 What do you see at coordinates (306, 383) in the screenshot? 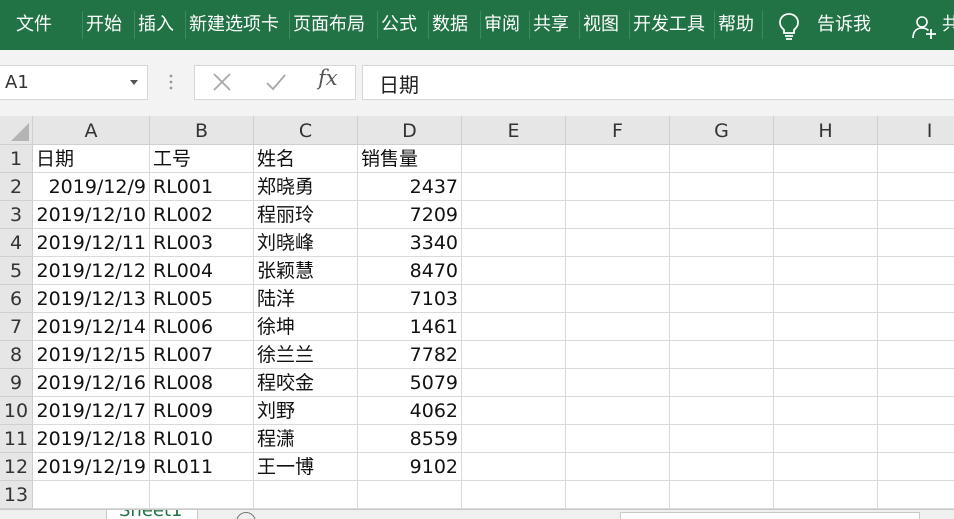
I see `cell-c9: 程咬金` at bounding box center [306, 383].